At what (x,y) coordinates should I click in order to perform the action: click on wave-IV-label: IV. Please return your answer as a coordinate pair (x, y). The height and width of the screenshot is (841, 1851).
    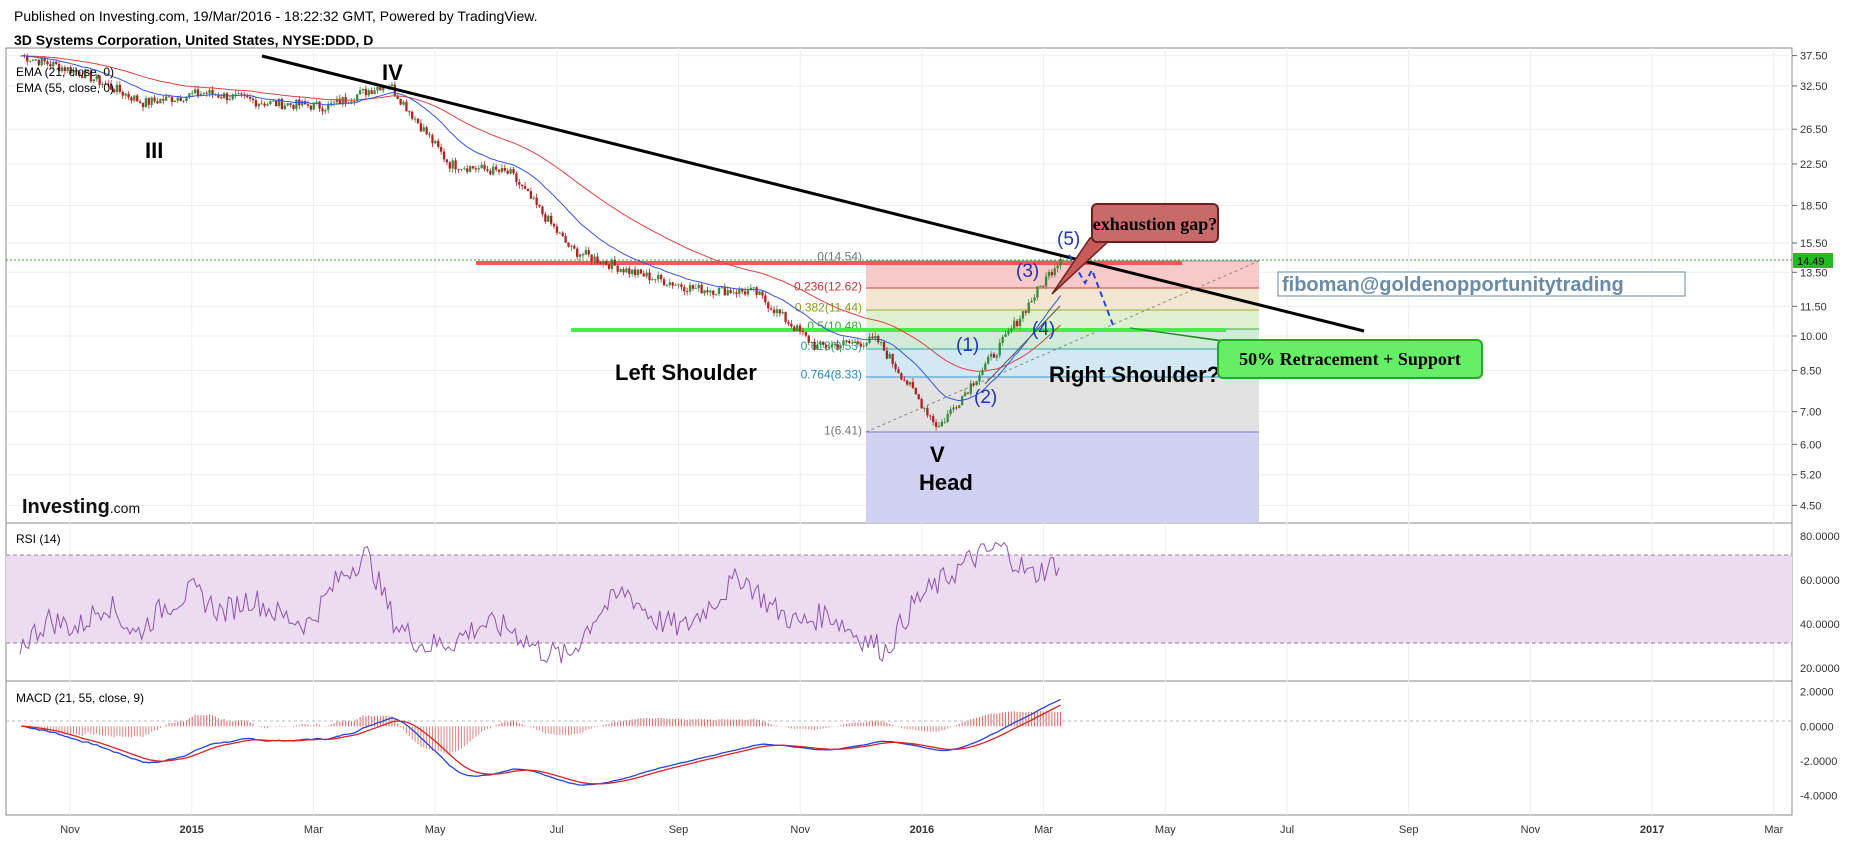
    Looking at the image, I should click on (392, 72).